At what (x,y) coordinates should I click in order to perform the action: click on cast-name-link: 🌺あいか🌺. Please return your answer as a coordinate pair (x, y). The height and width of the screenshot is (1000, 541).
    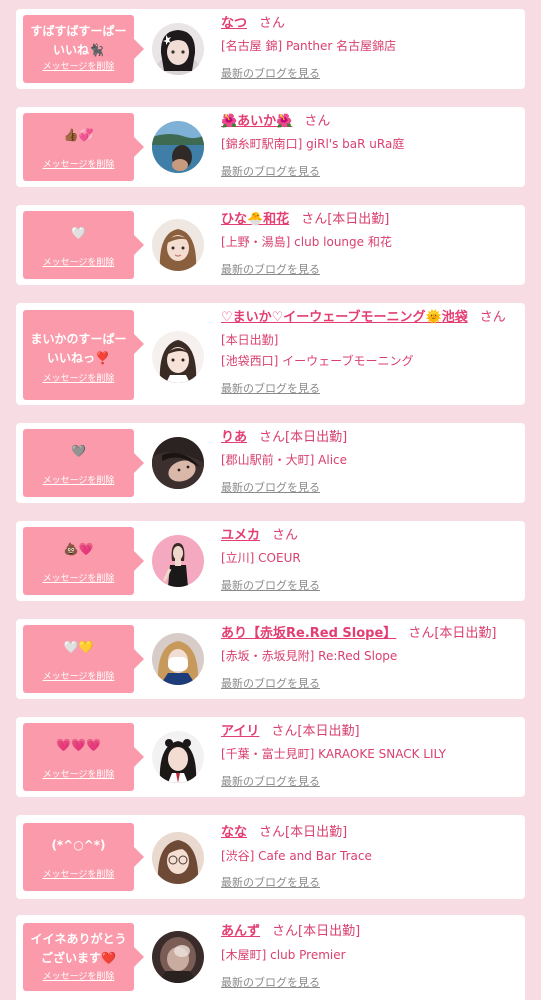
    Looking at the image, I should click on (256, 121).